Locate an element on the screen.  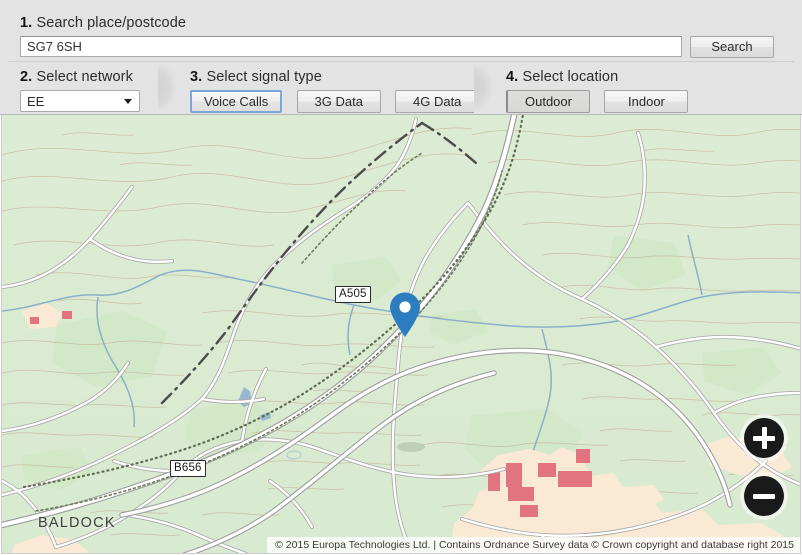
step-4-number: 4. is located at coordinates (512, 77).